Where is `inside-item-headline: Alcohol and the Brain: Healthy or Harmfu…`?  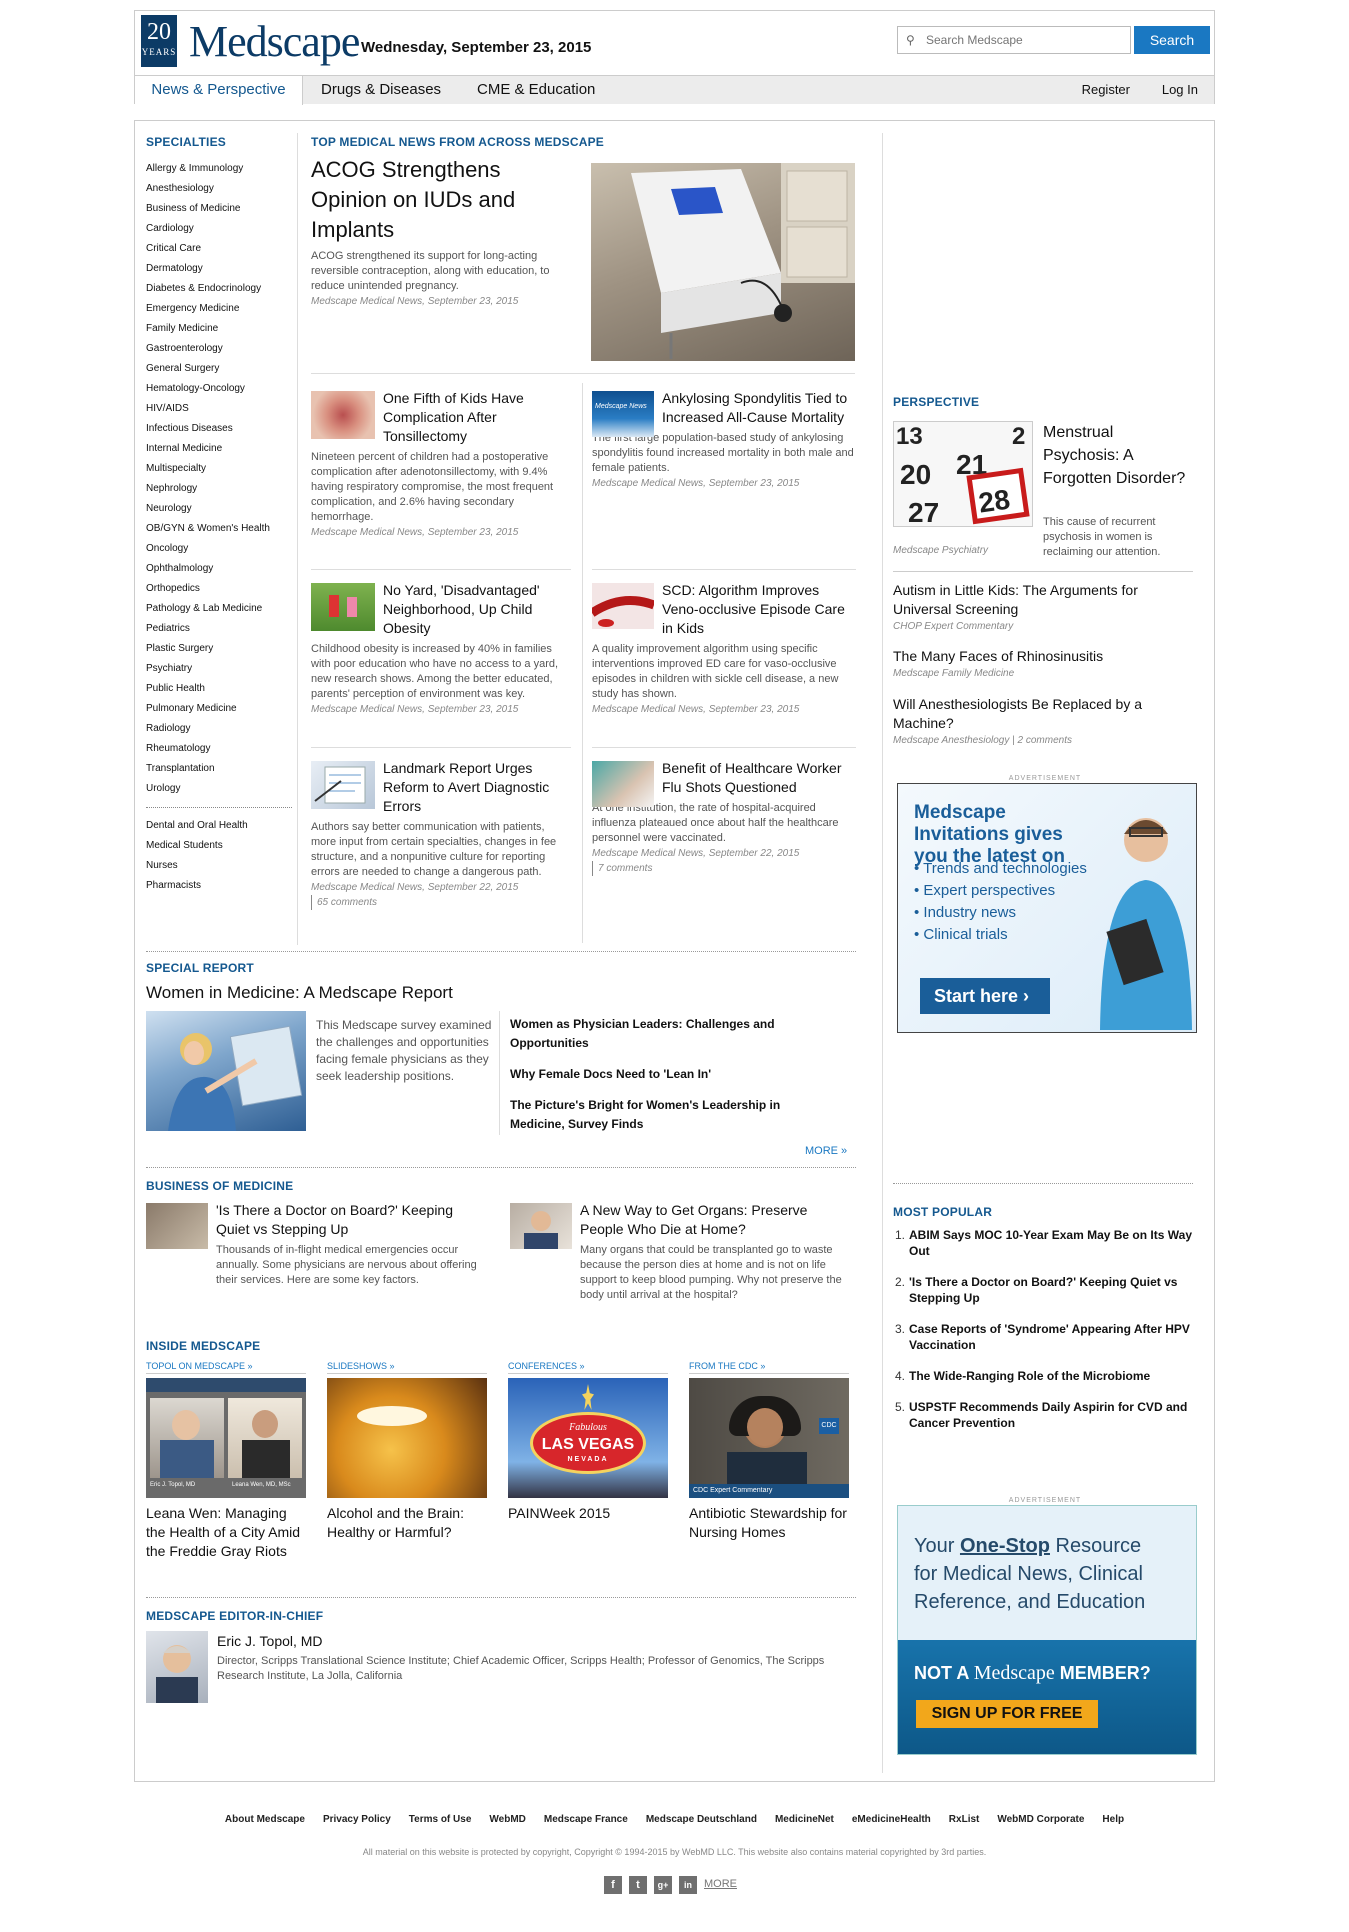
inside-item-headline: Alcohol and the Brain: Healthy or Harmfu… is located at coordinates (407, 1523).